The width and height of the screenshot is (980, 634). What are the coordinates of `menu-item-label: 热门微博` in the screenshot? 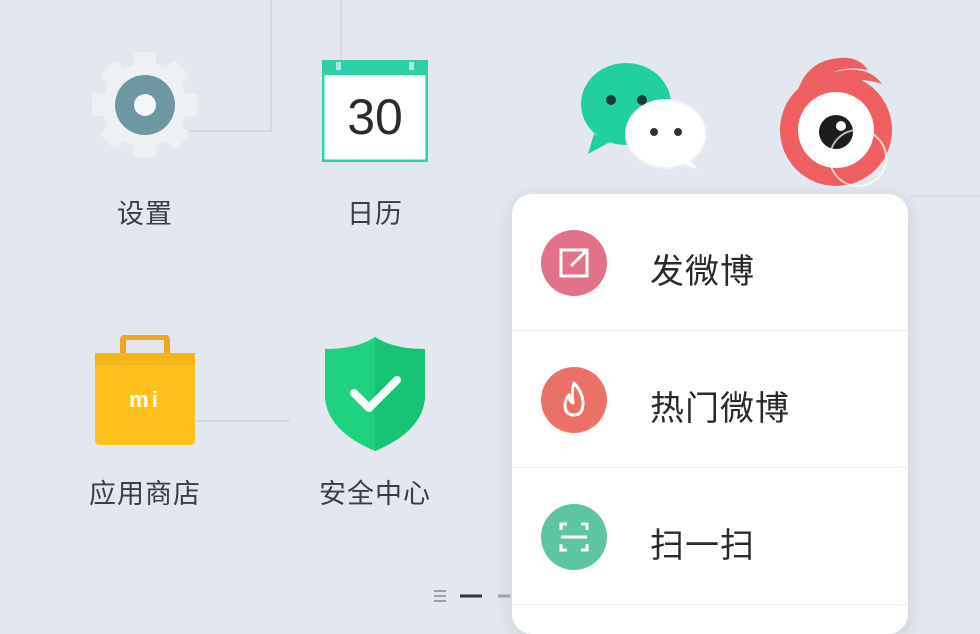 It's located at (720, 409).